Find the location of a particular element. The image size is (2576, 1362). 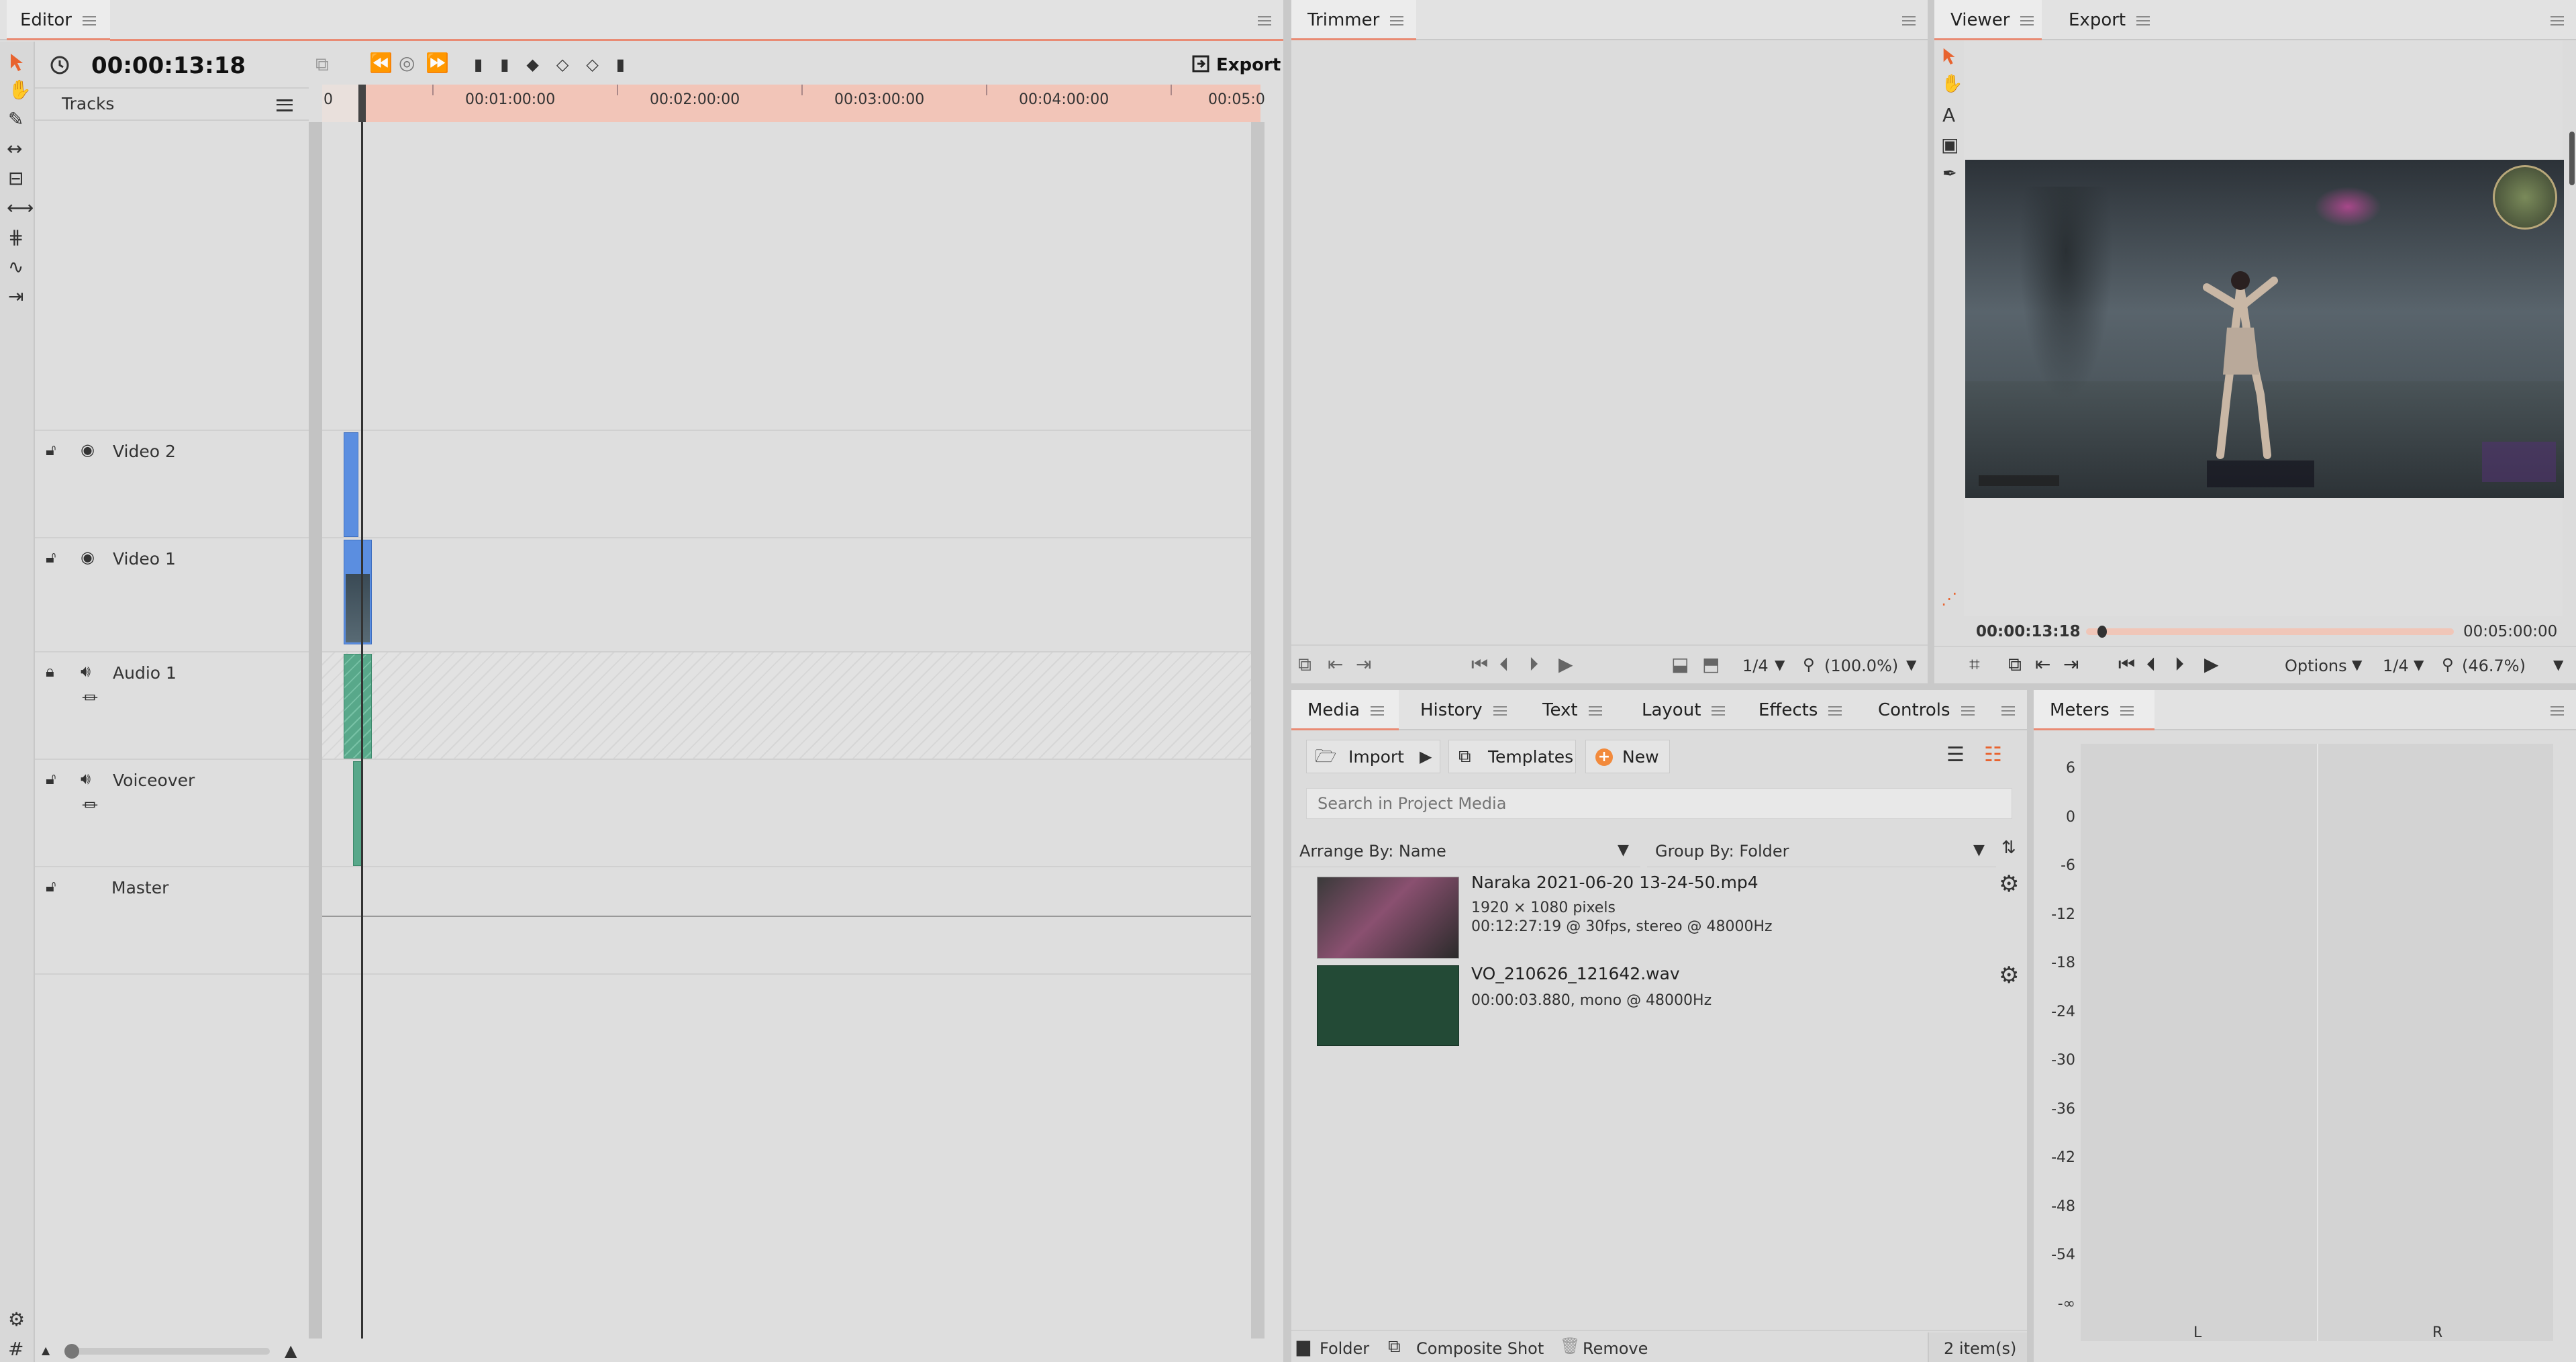

track-header-video-1: 🔓︎ ◉ Video 1 is located at coordinates (172, 590).